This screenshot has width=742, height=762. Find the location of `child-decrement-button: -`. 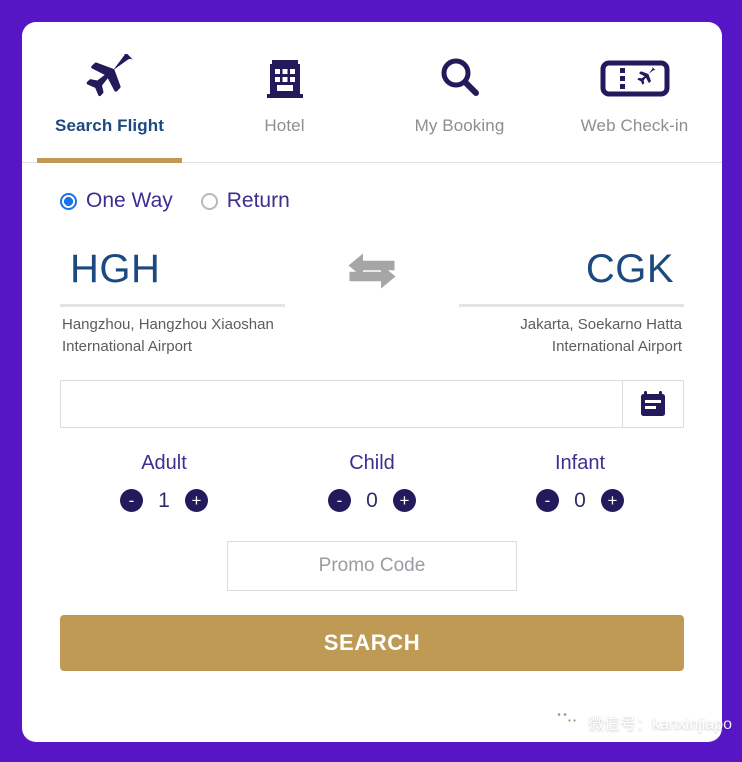

child-decrement-button: - is located at coordinates (339, 500).